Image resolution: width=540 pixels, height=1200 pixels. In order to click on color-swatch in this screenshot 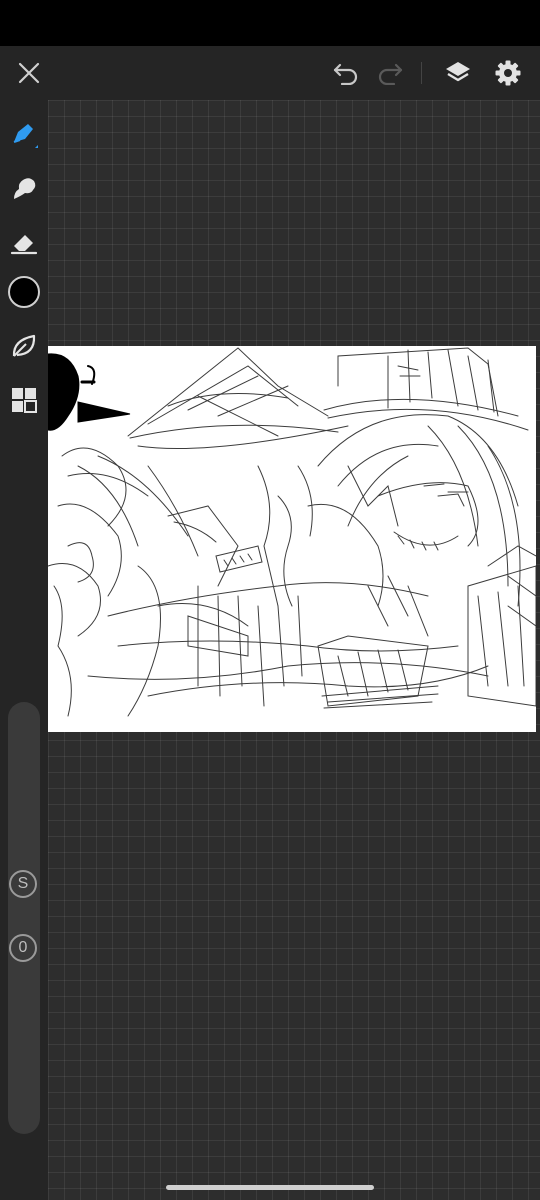, I will do `click(24, 292)`.